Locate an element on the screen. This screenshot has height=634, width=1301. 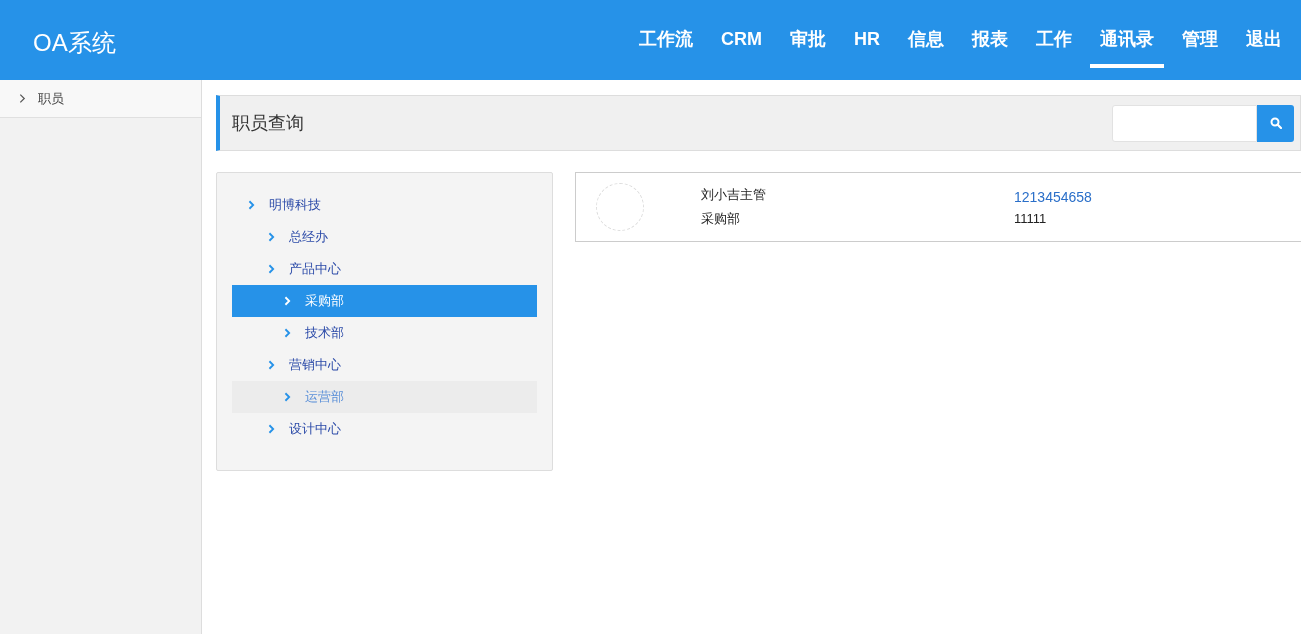
nav-tab: 退出 is located at coordinates (1264, 37).